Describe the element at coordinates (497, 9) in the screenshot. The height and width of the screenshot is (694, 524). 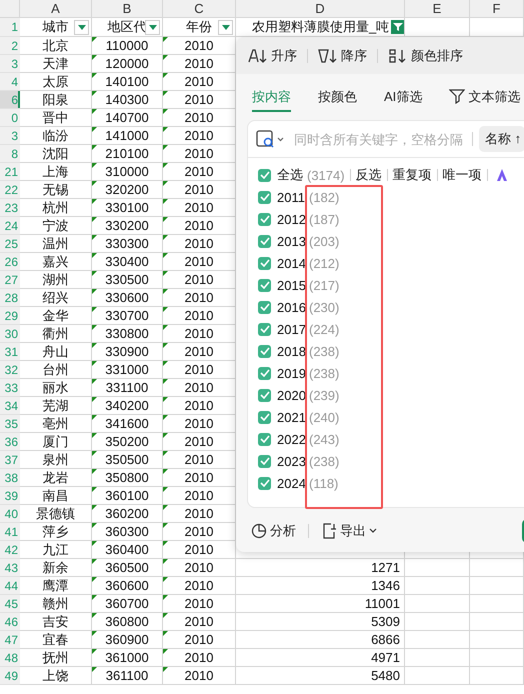
I see `column-header: F` at that location.